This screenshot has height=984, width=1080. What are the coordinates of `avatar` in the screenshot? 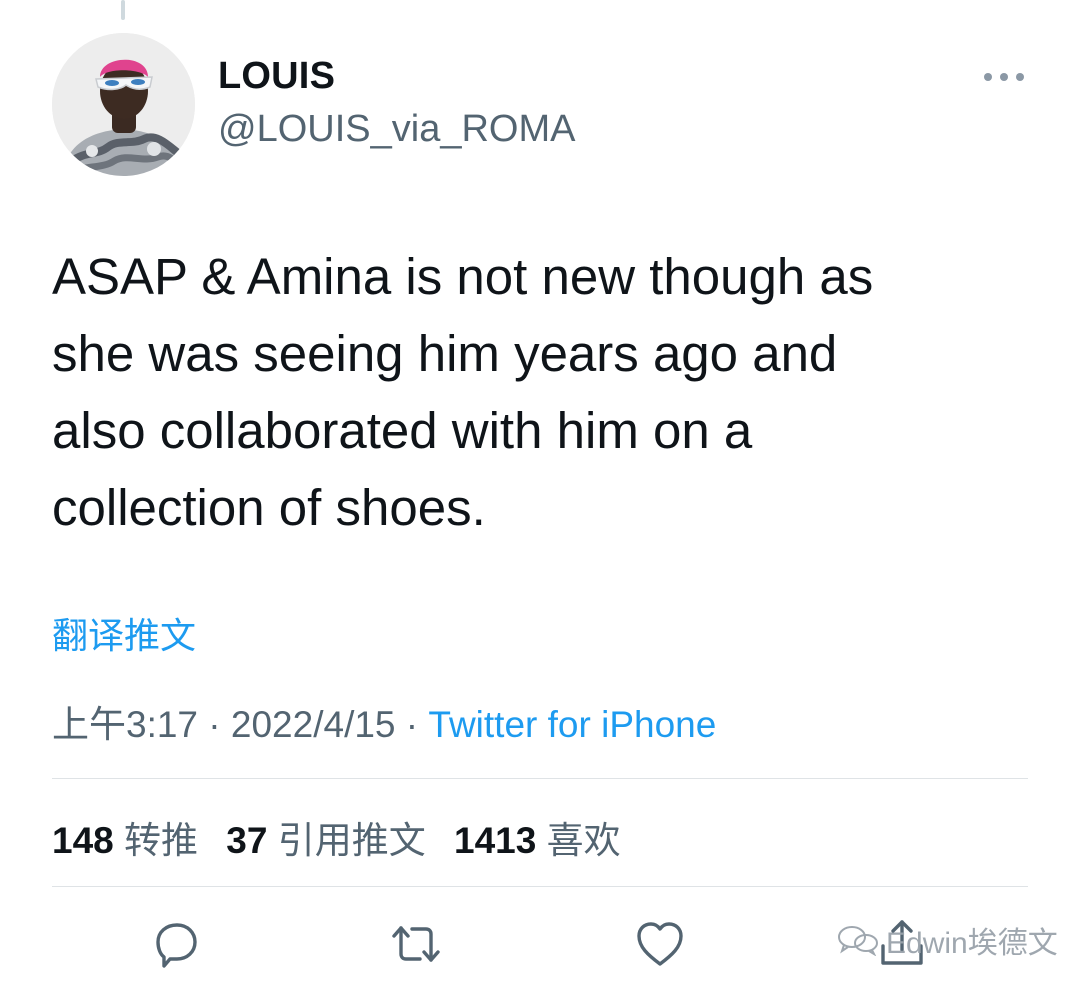 It's located at (123, 104).